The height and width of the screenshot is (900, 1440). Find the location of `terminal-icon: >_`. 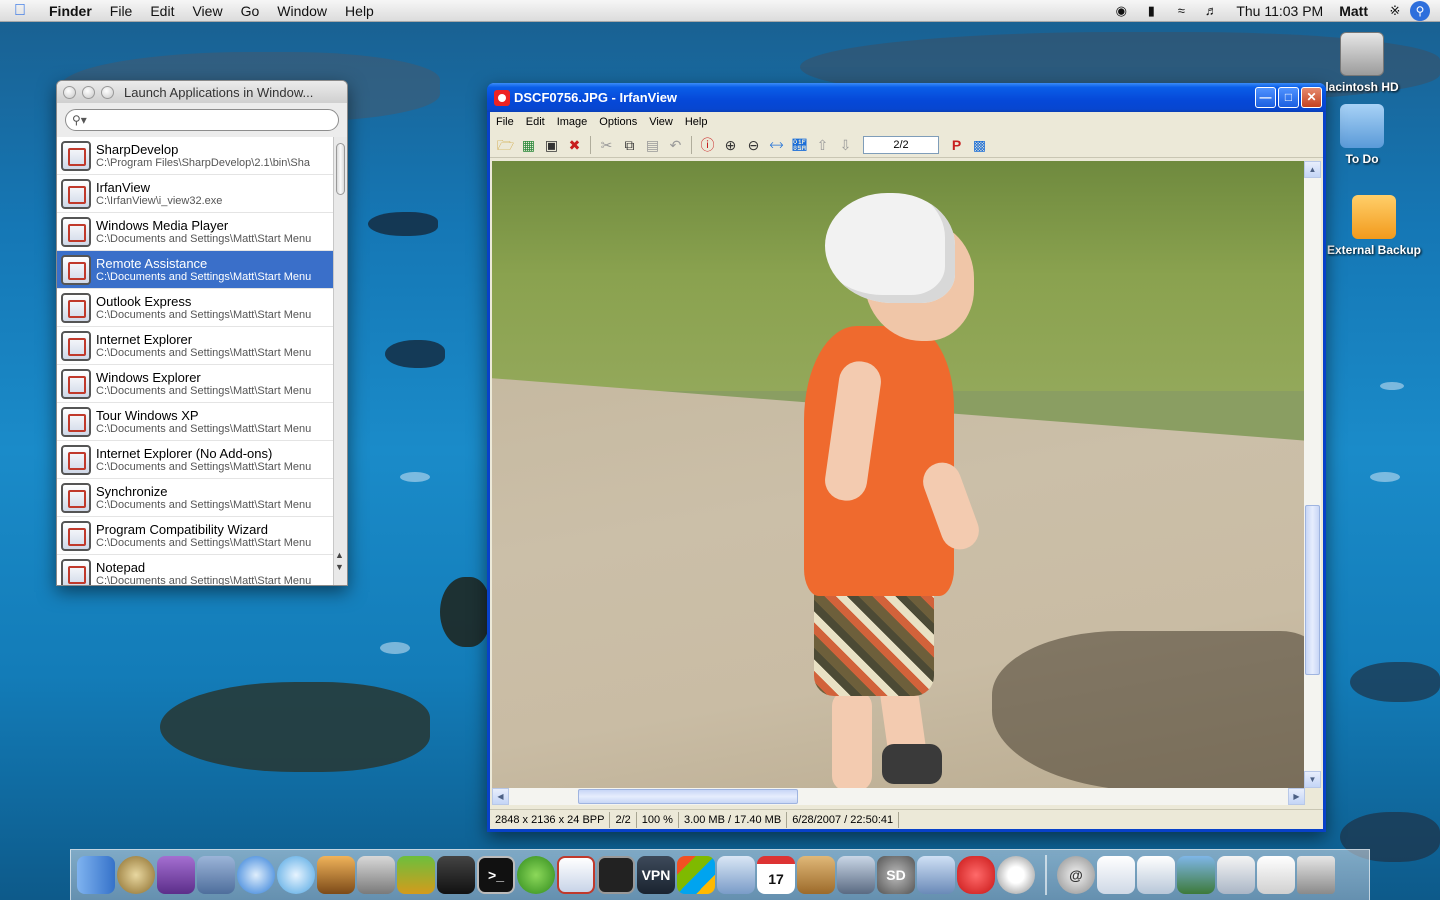

terminal-icon: >_ is located at coordinates (496, 875).